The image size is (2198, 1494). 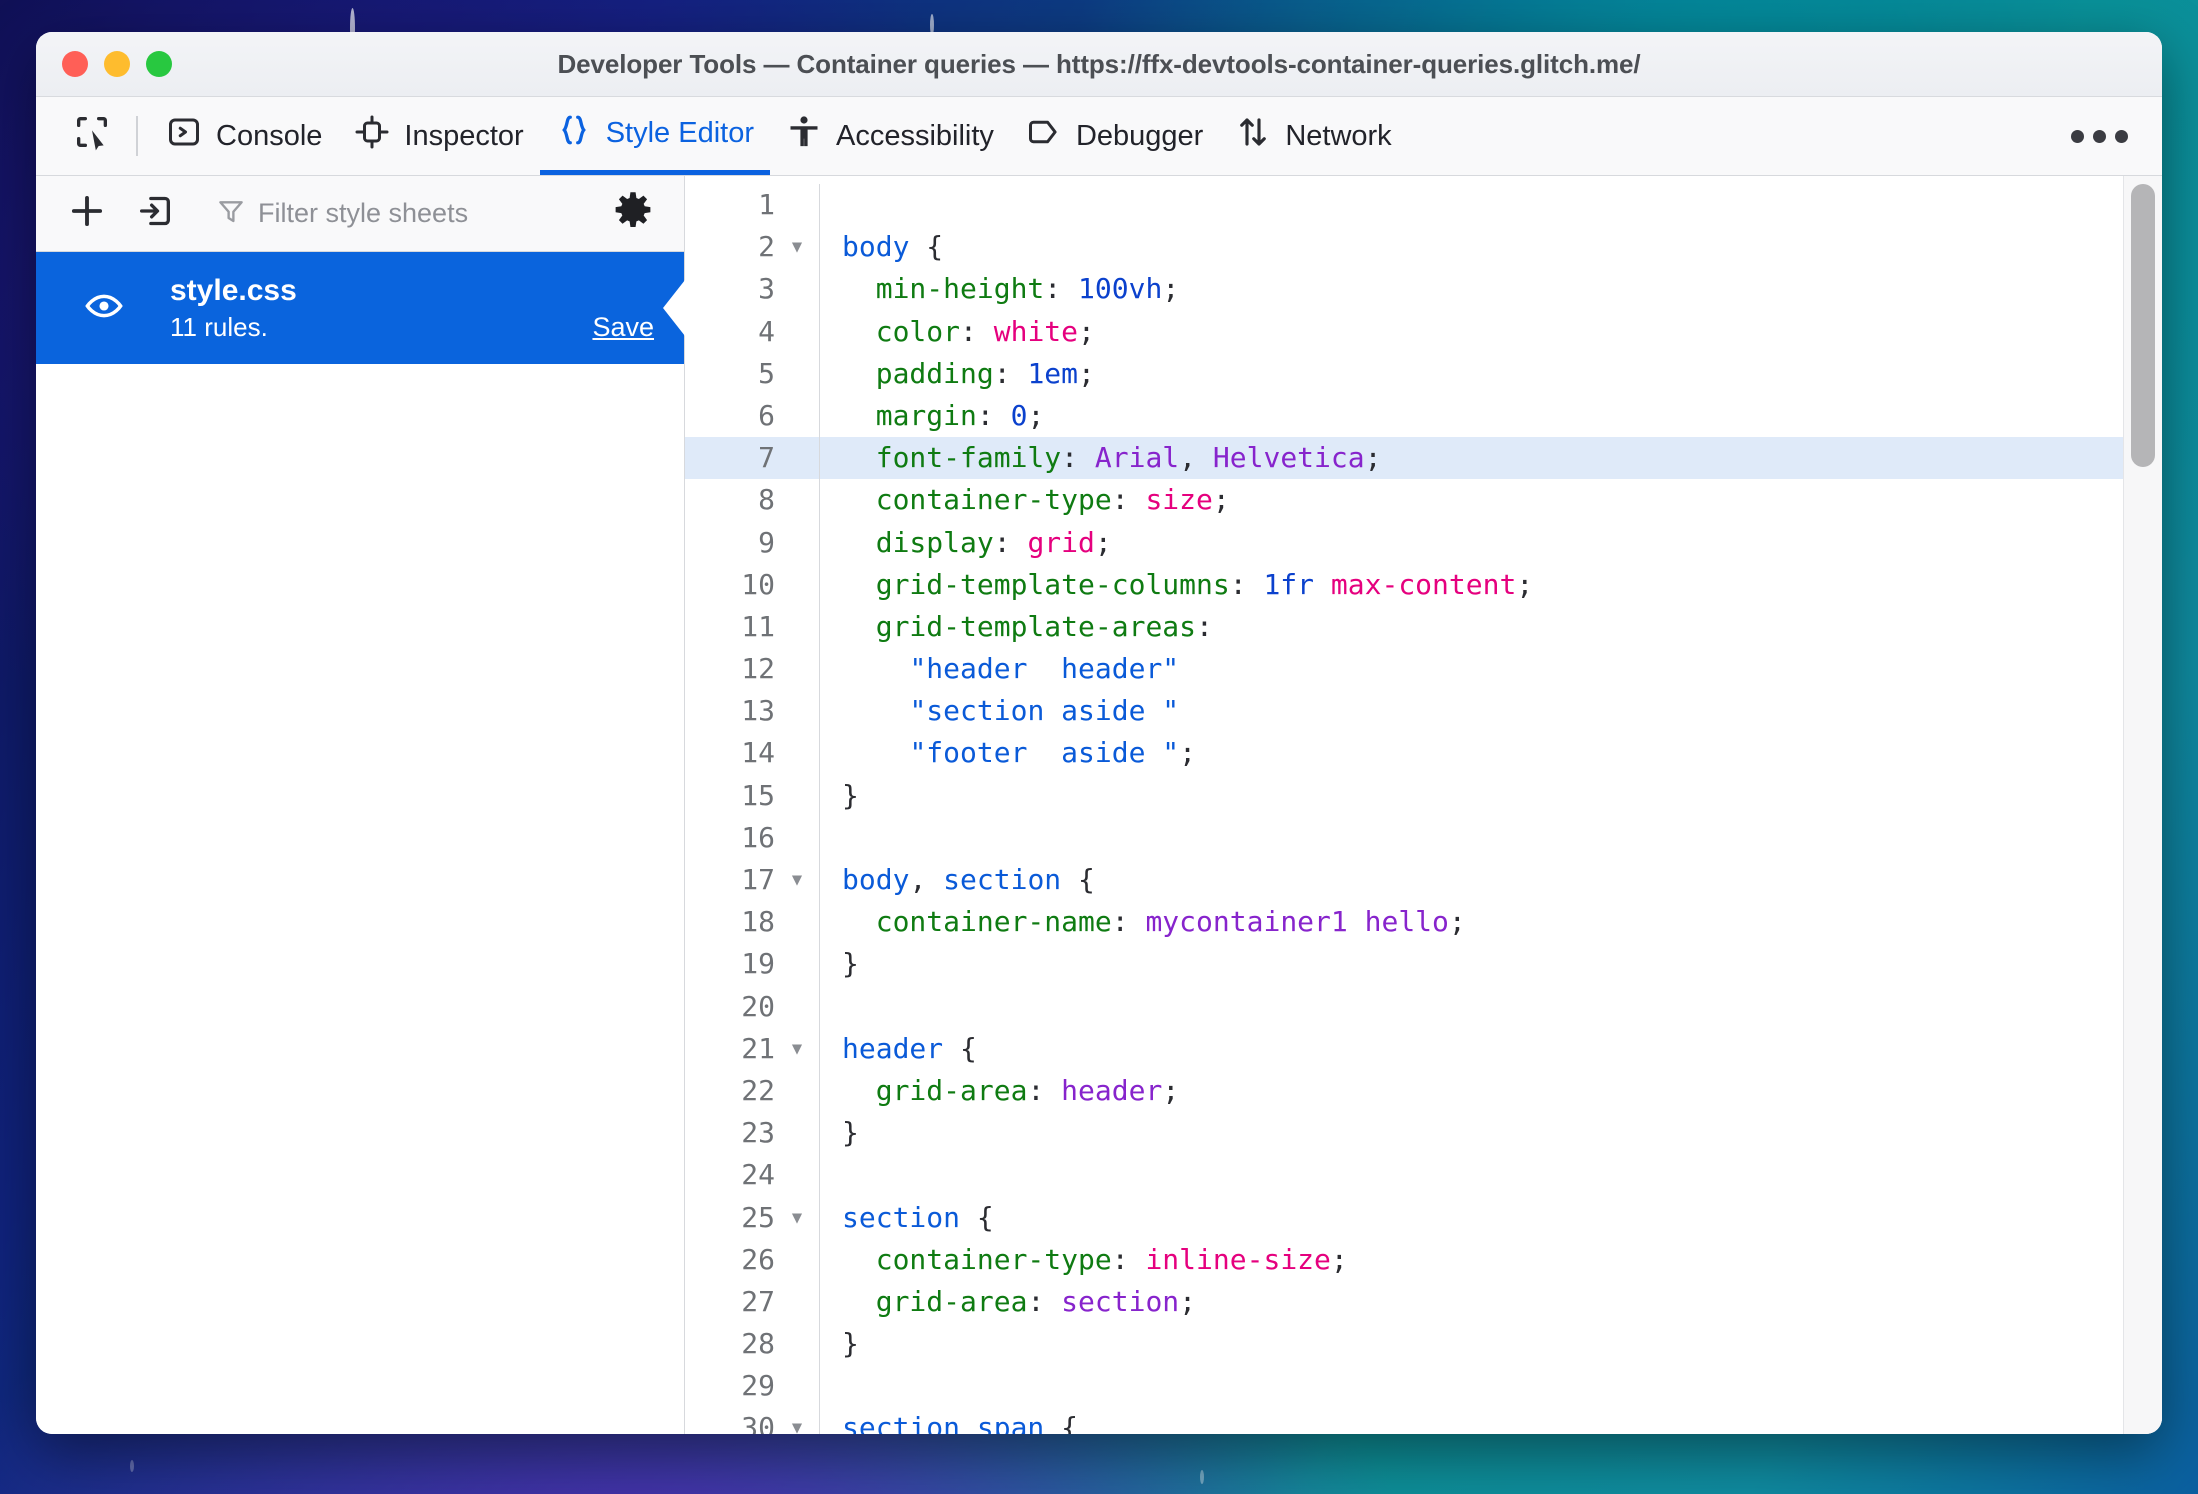 I want to click on new-stylesheet-button, so click(x=87, y=214).